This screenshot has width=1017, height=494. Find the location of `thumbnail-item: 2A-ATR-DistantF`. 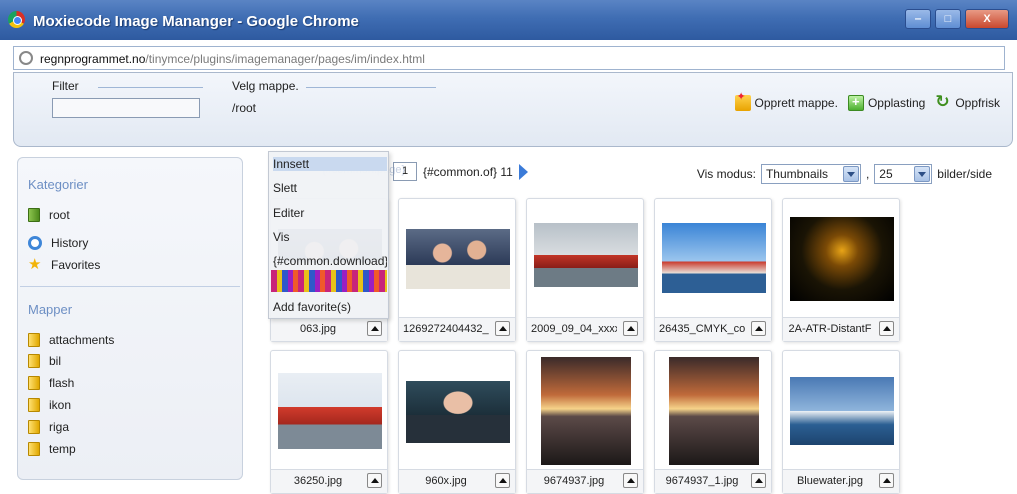

thumbnail-item: 2A-ATR-DistantF is located at coordinates (841, 270).